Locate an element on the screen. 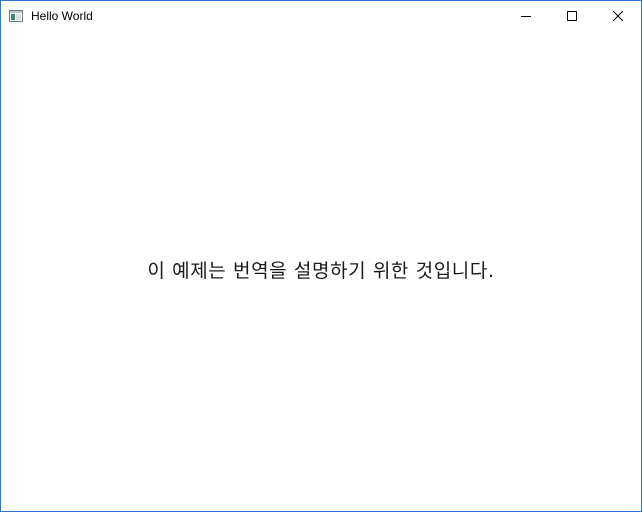 This screenshot has width=642, height=512. minimize-icon is located at coordinates (526, 16).